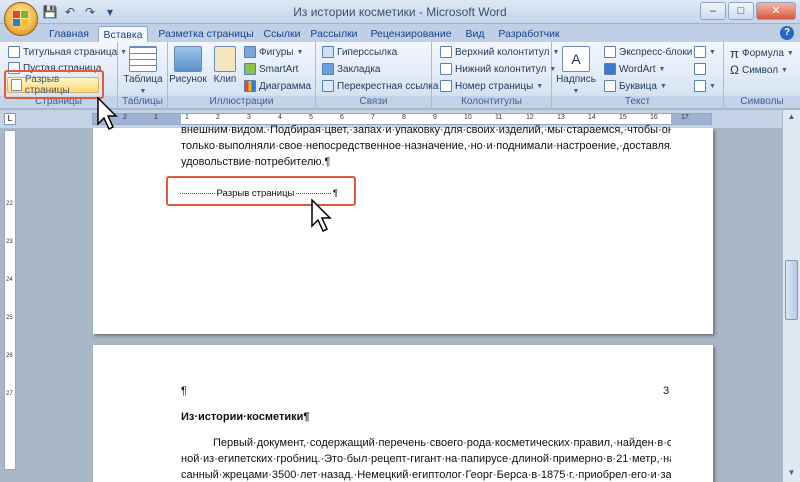  What do you see at coordinates (351, 69) in the screenshot?
I see `bookmark-button: Закладка` at bounding box center [351, 69].